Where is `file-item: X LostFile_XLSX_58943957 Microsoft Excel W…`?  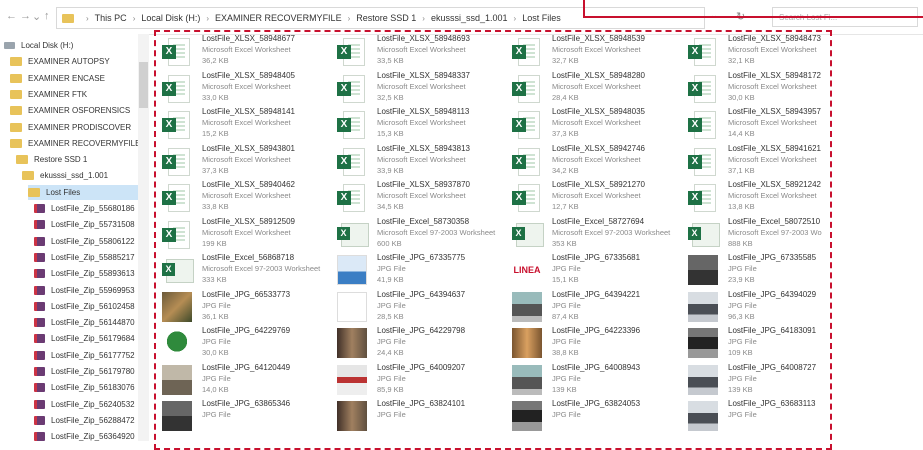 file-item: X LostFile_XLSX_58943957 Microsoft Excel W… is located at coordinates (770, 124).